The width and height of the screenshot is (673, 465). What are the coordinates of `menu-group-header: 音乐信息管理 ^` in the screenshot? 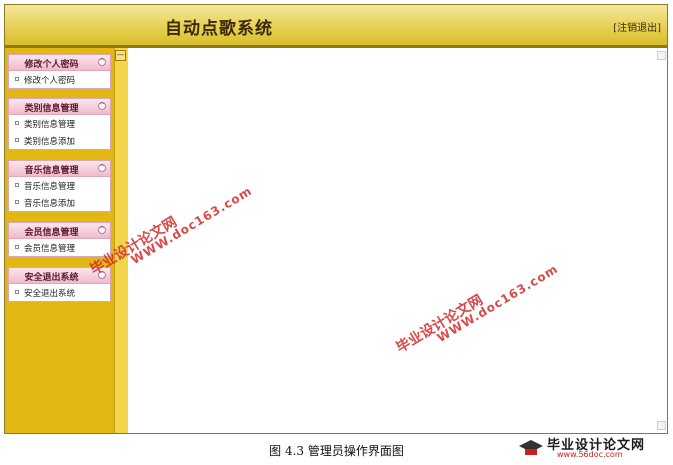 It's located at (59, 169).